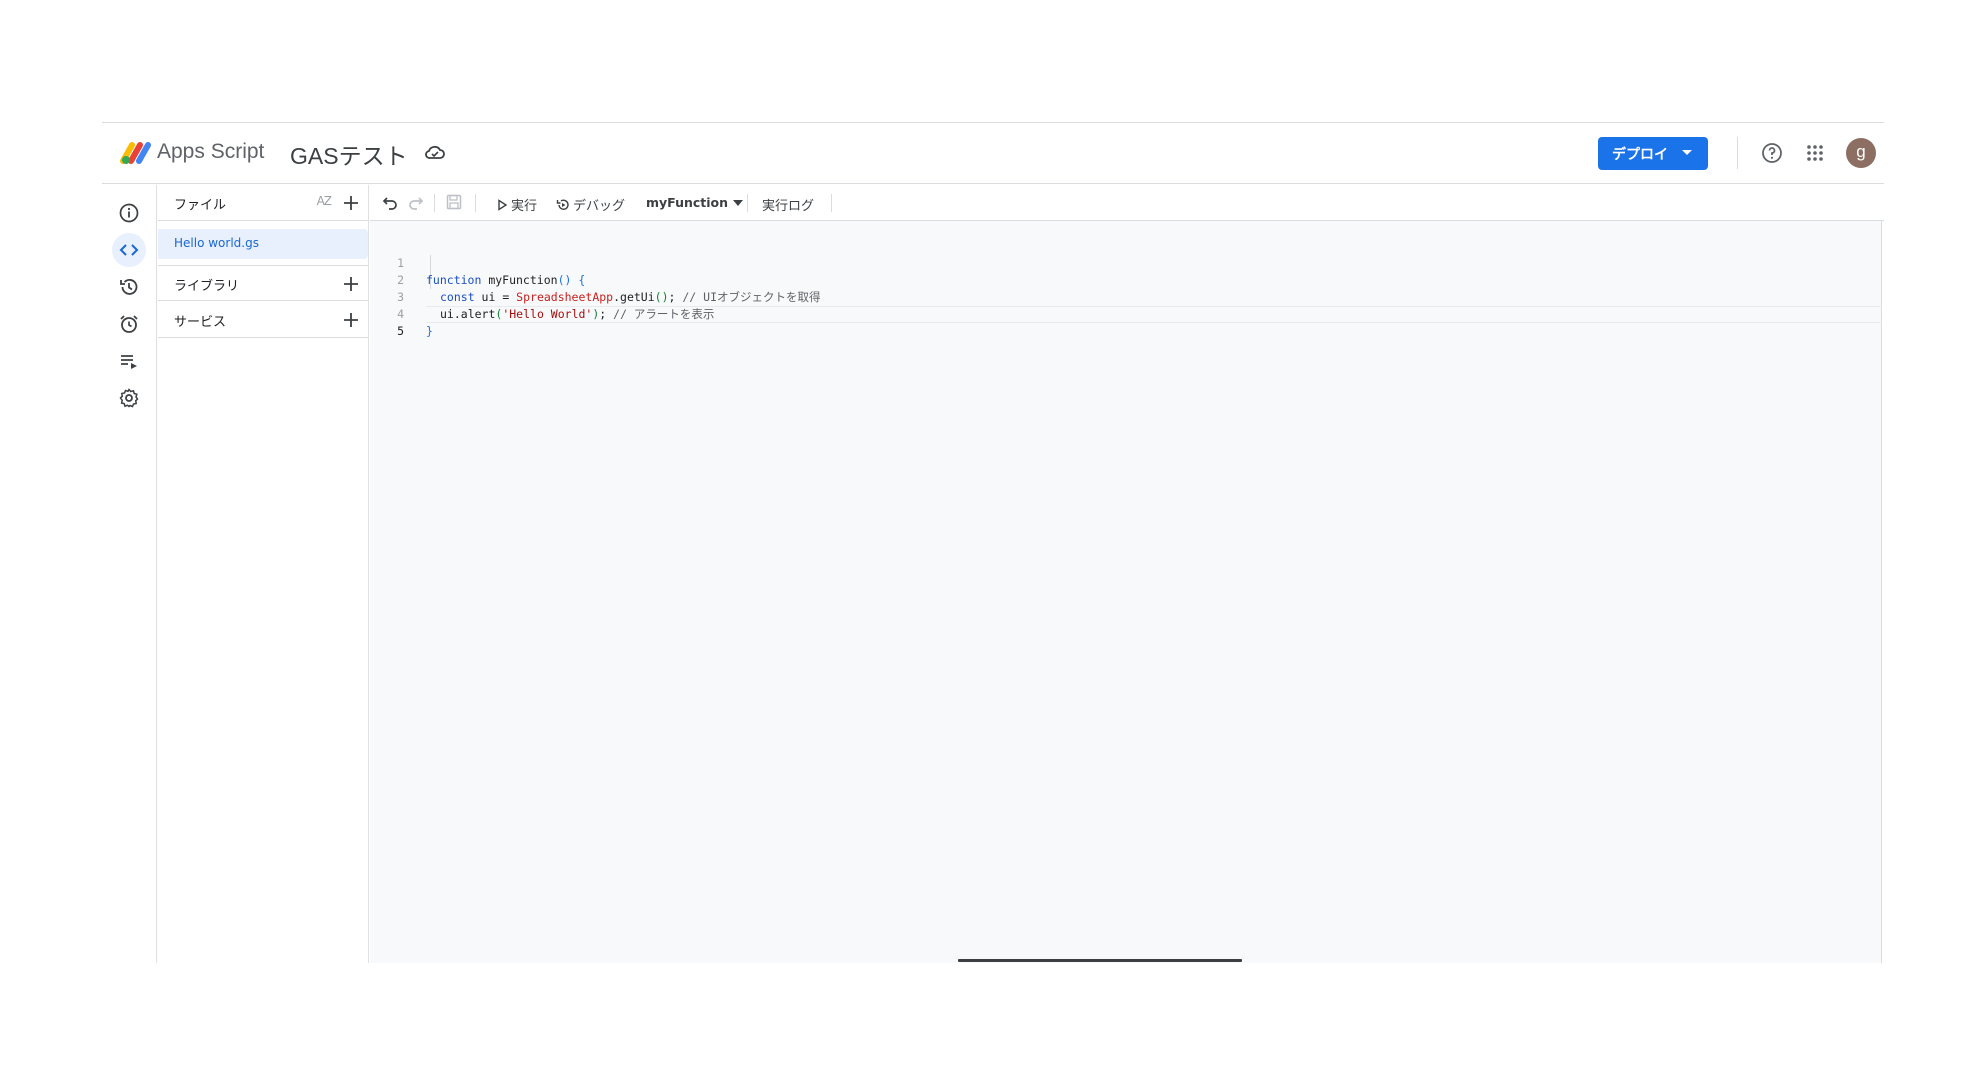 The image size is (1980, 1080). Describe the element at coordinates (1126, 296) in the screenshot. I see `code-line: 3 ui.alert('Hello World'); // アラートを表示` at that location.